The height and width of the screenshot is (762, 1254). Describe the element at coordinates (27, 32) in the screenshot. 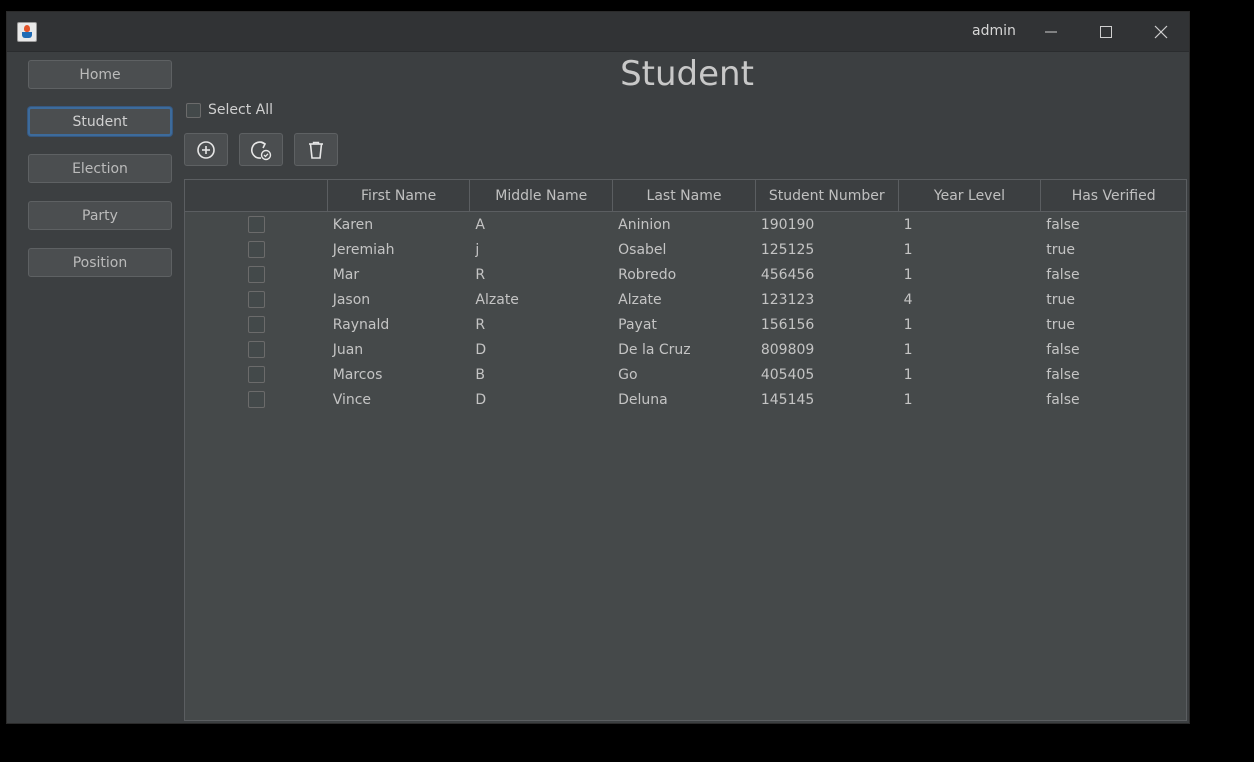

I see `java-app-icon` at that location.